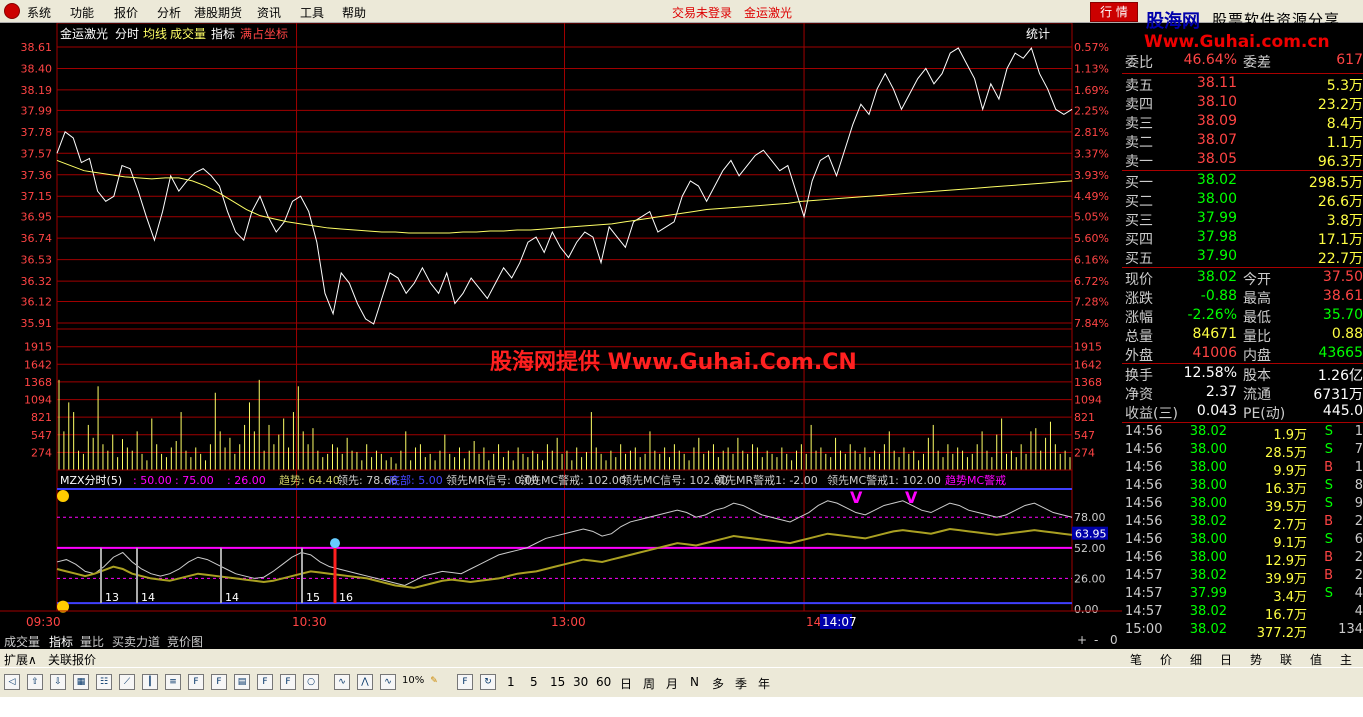  What do you see at coordinates (1242, 354) in the screenshot?
I see `stat-row: 外盘 41006 内盘 43665` at bounding box center [1242, 354].